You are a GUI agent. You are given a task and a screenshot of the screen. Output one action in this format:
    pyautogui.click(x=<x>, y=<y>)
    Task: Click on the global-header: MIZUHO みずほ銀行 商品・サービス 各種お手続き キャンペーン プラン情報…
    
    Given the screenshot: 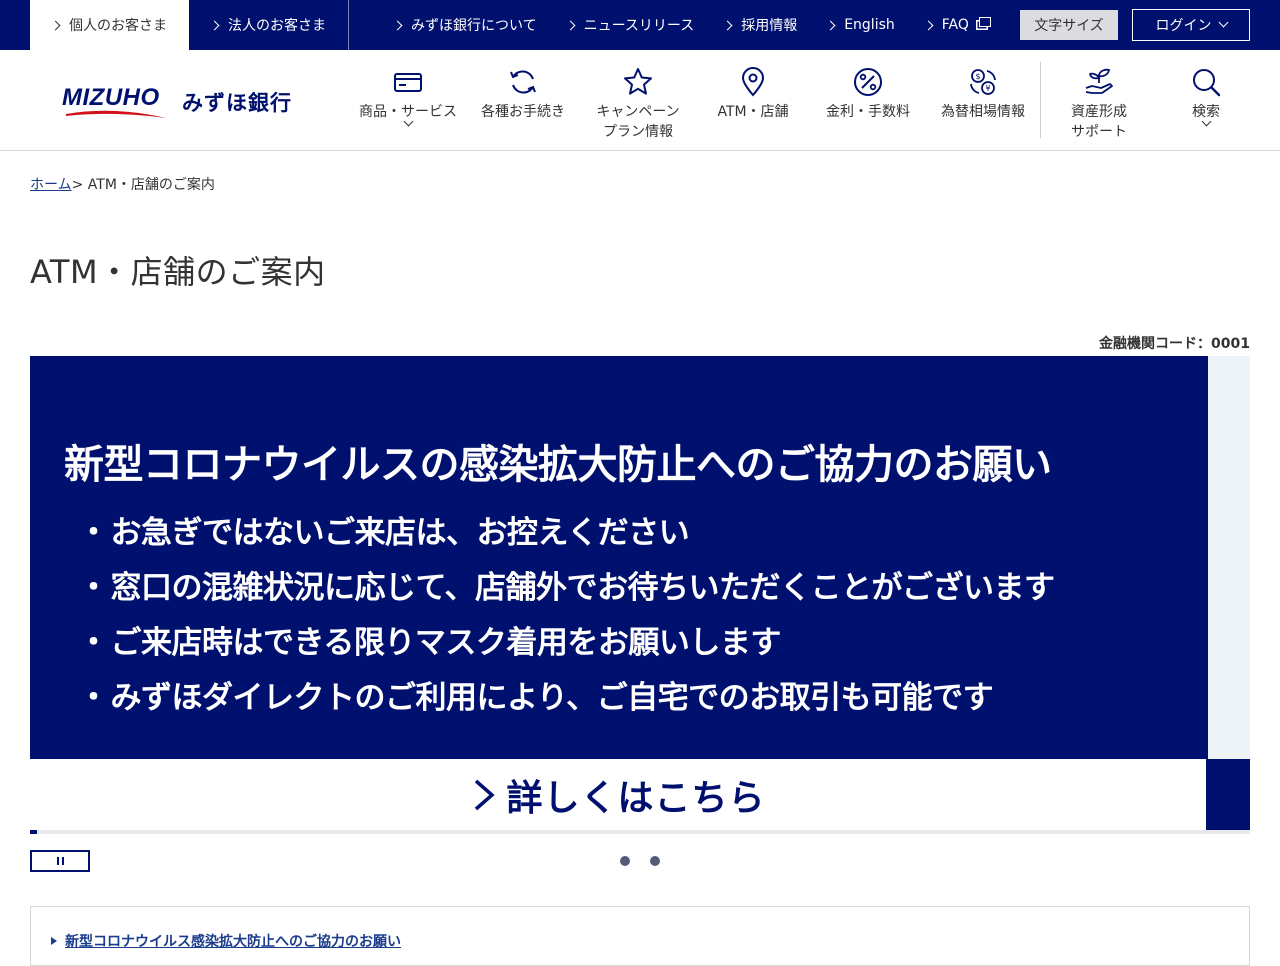 What is the action you would take?
    pyautogui.click(x=640, y=100)
    